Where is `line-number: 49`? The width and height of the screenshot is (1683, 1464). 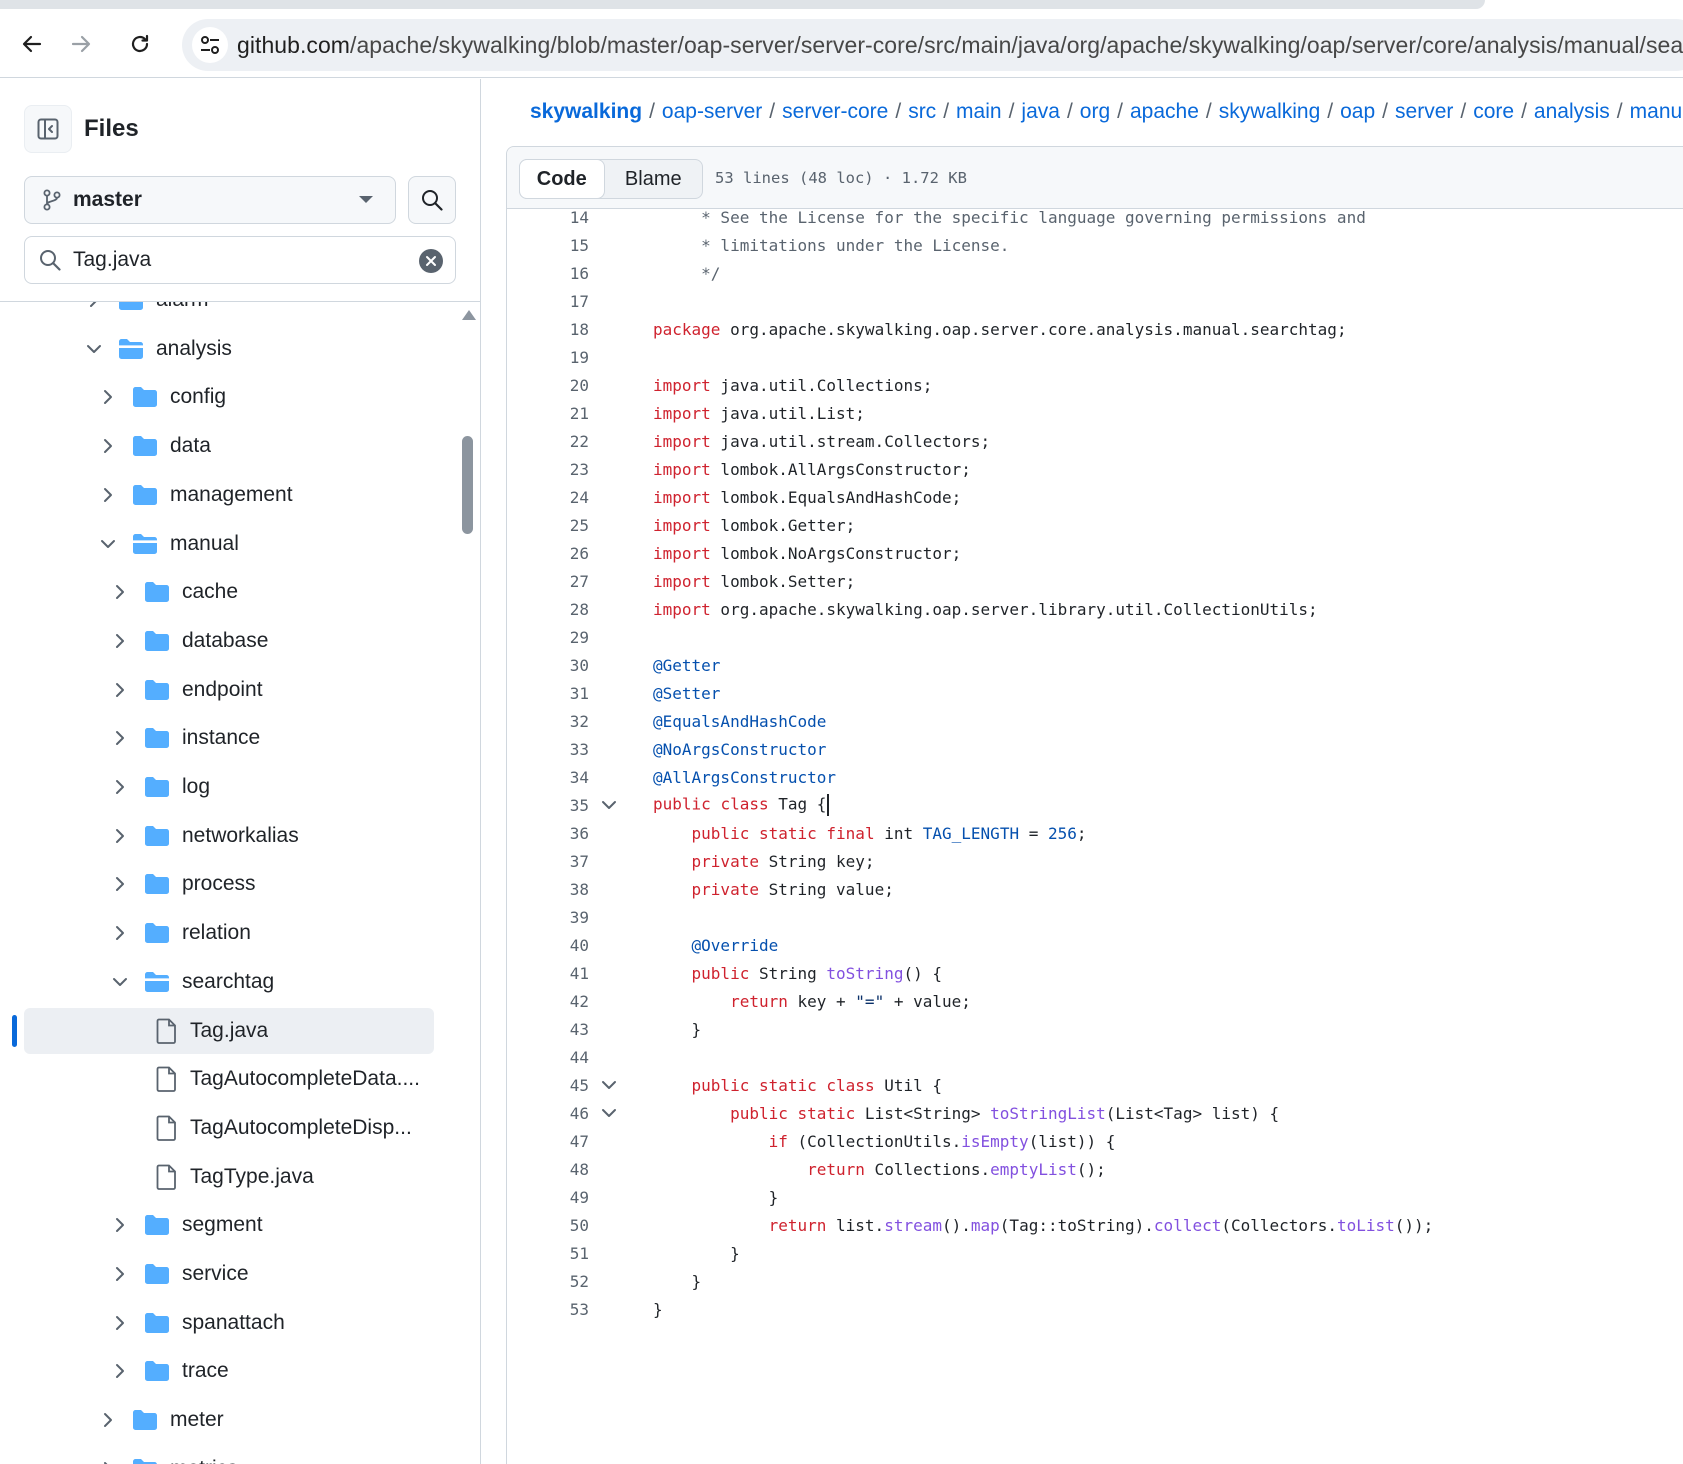
line-number: 49 is located at coordinates (548, 1197).